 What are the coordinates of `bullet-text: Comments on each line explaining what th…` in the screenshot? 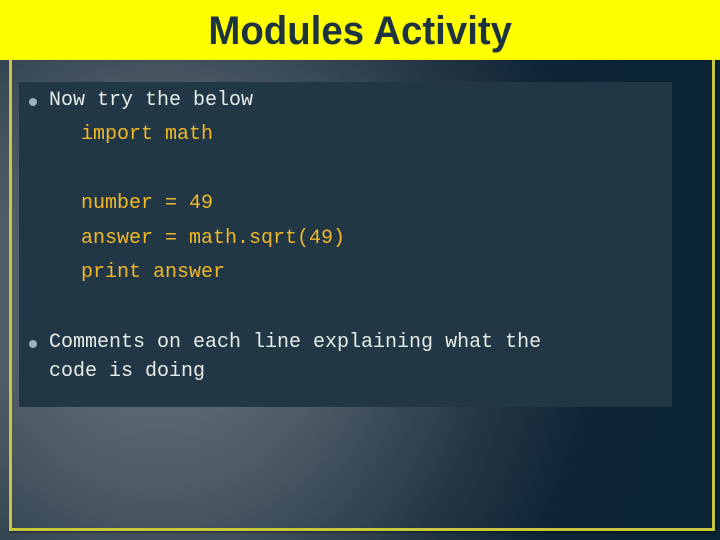 It's located at (295, 342).